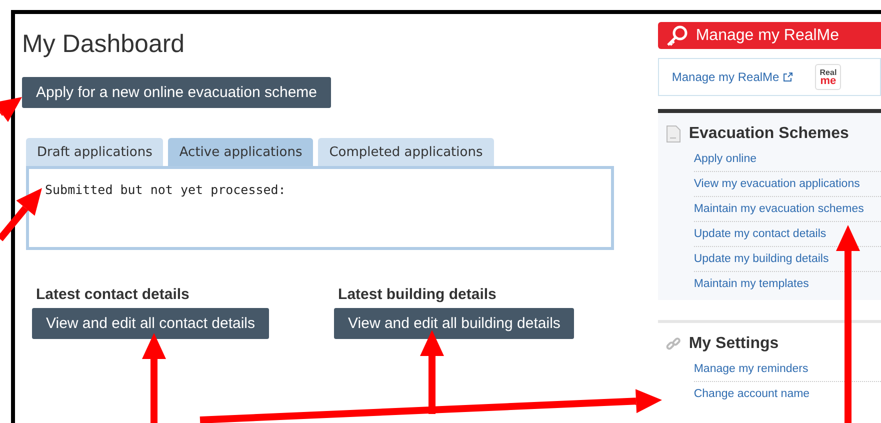  Describe the element at coordinates (673, 344) in the screenshot. I see `link-icon` at that location.